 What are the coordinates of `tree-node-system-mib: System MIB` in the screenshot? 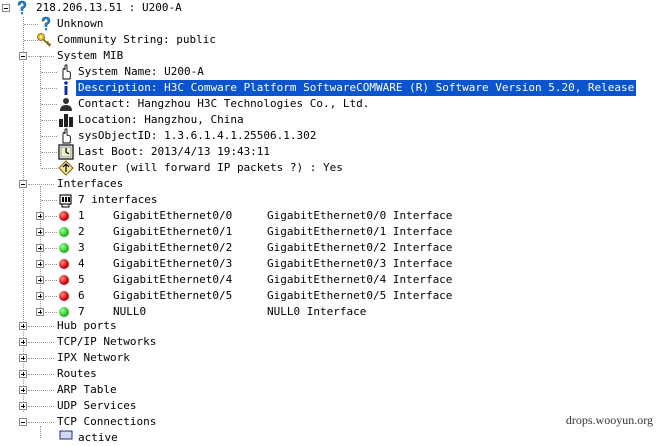 It's located at (200, 56).